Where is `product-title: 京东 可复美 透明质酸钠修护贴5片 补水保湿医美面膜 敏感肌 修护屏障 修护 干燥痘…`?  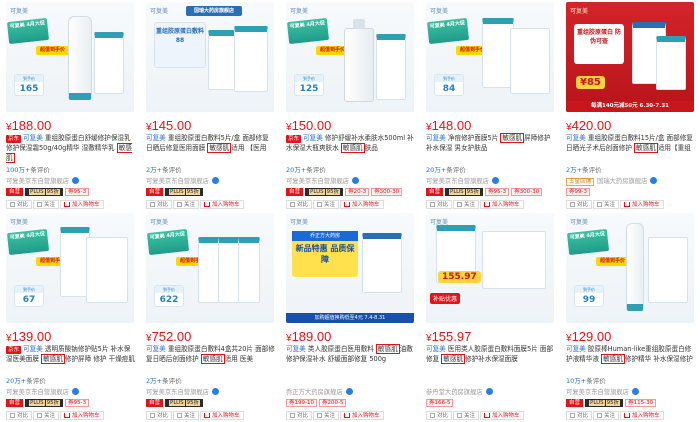 product-title: 京东 可复美 透明质酸钠修护贴5片 补水保湿医美面膜 敏感肌 修护屏障 修护 干燥痘… is located at coordinates (71, 359).